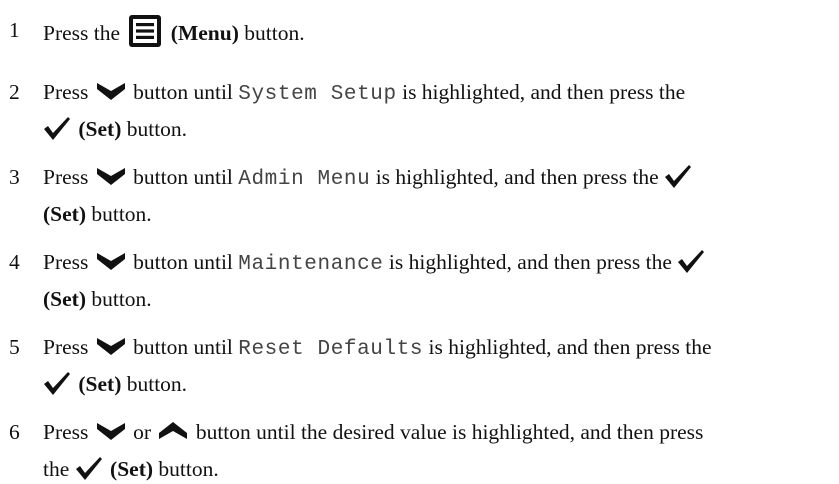 Image resolution: width=839 pixels, height=484 pixels. What do you see at coordinates (14, 177) in the screenshot?
I see `step-number: 3` at bounding box center [14, 177].